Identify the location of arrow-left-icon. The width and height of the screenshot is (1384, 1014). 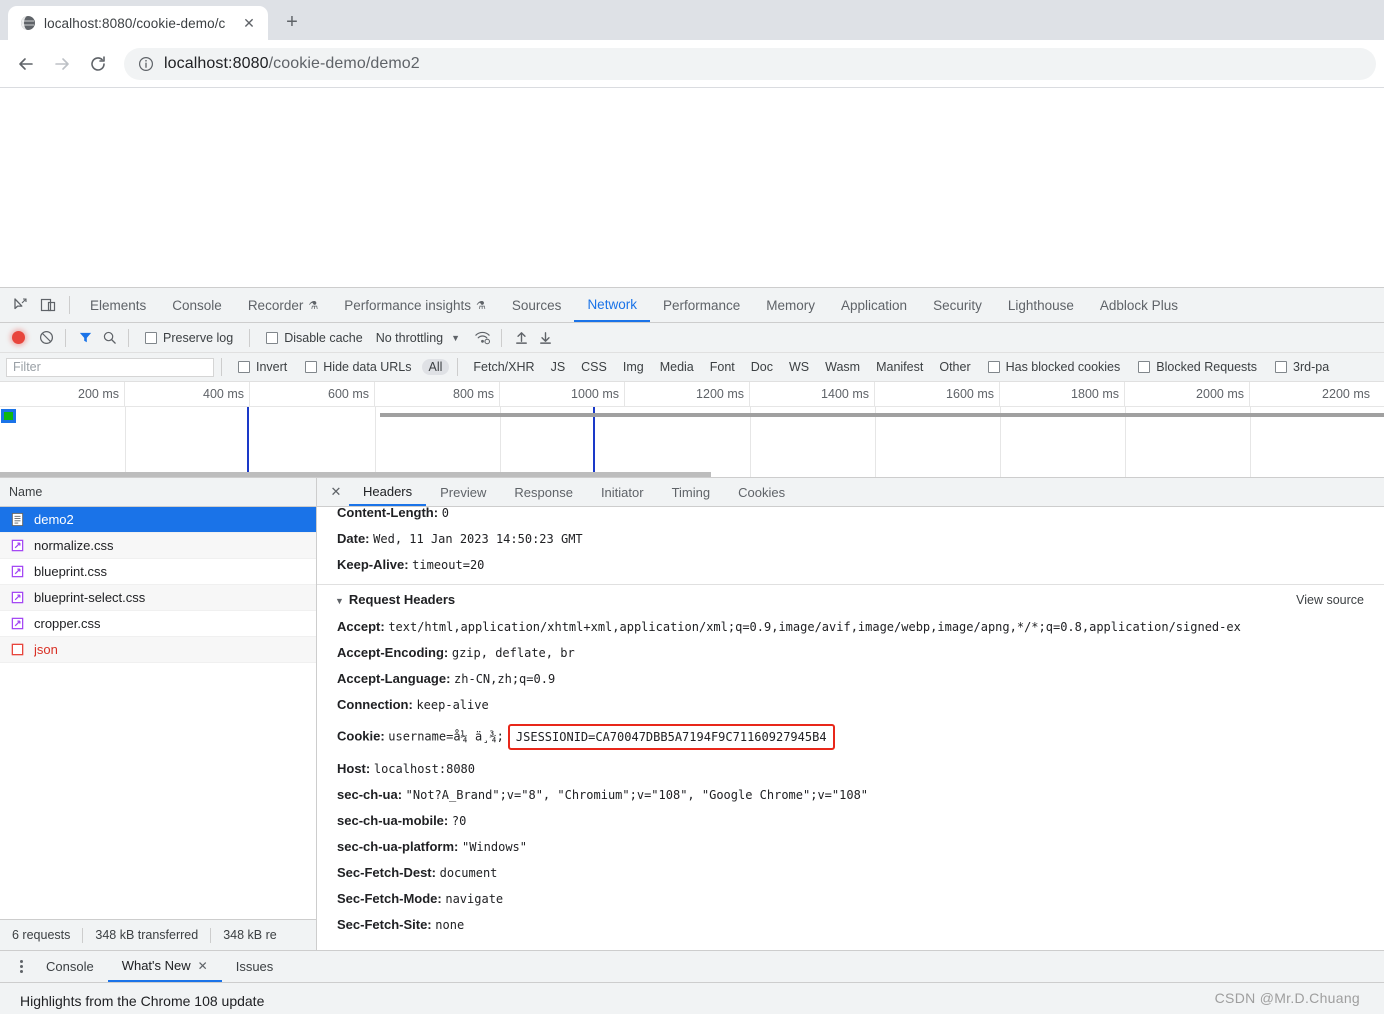
(26, 64).